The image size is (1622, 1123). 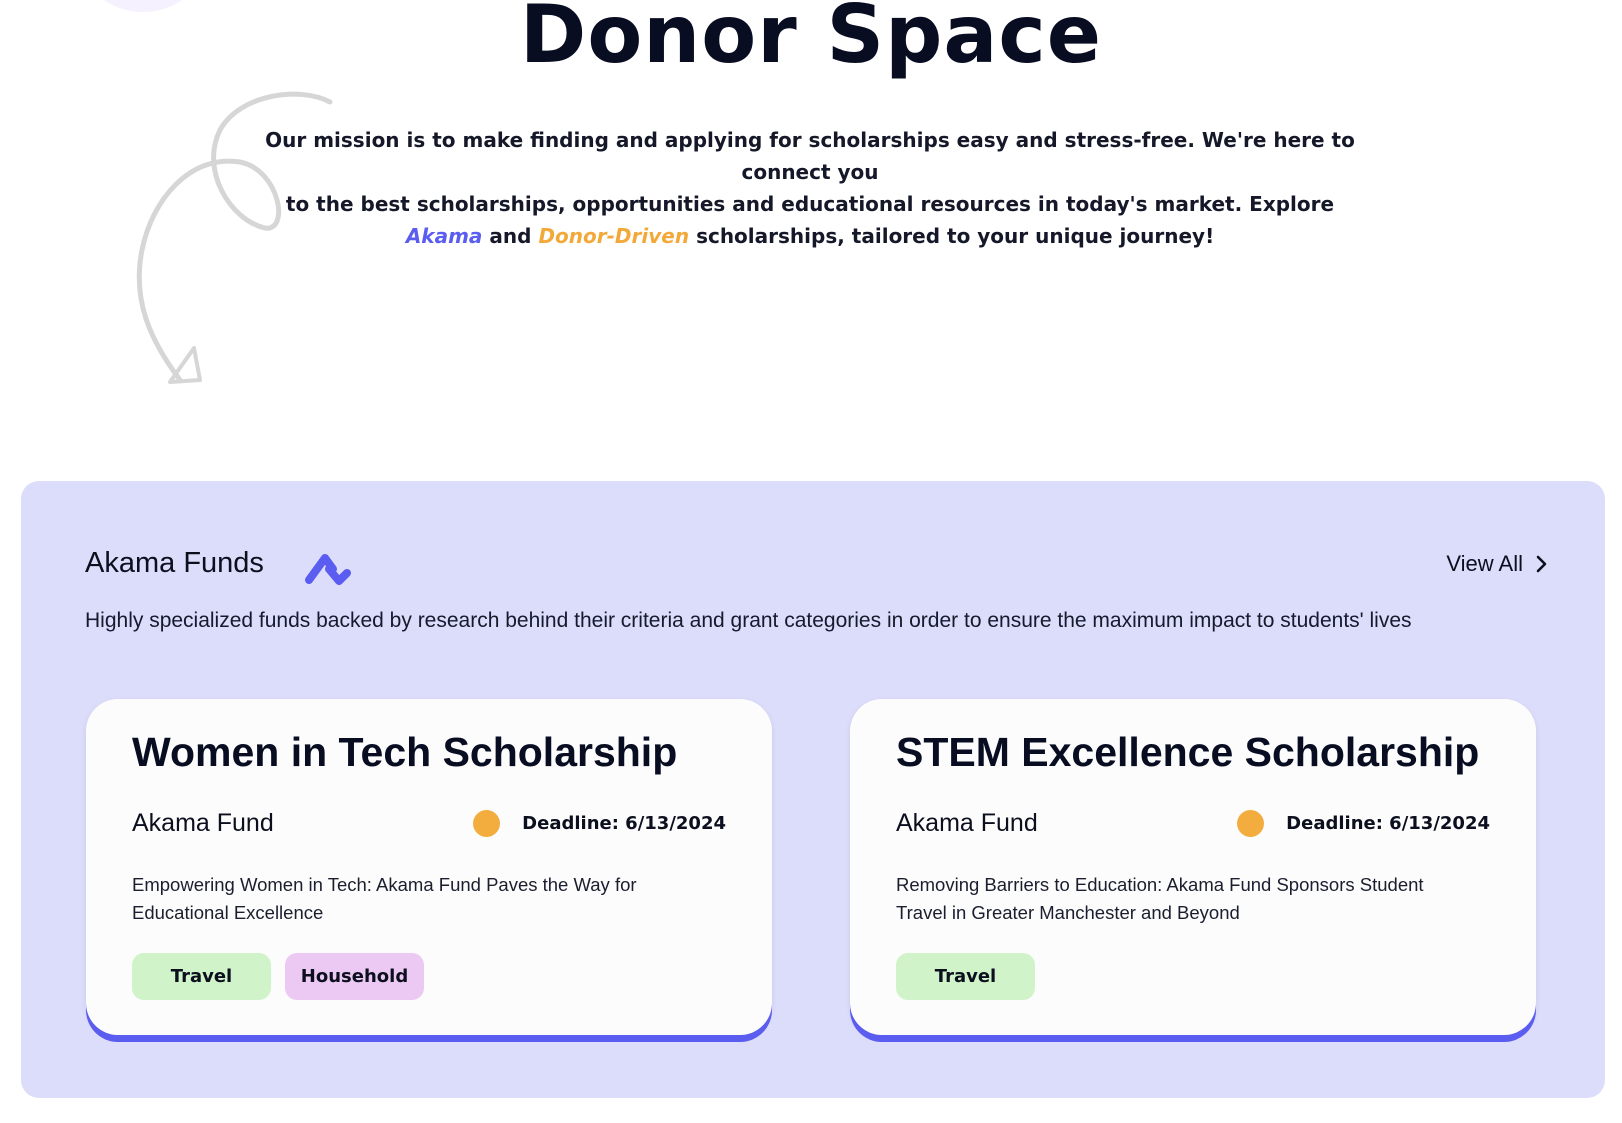 I want to click on tag-list: Travel Household, so click(x=278, y=976).